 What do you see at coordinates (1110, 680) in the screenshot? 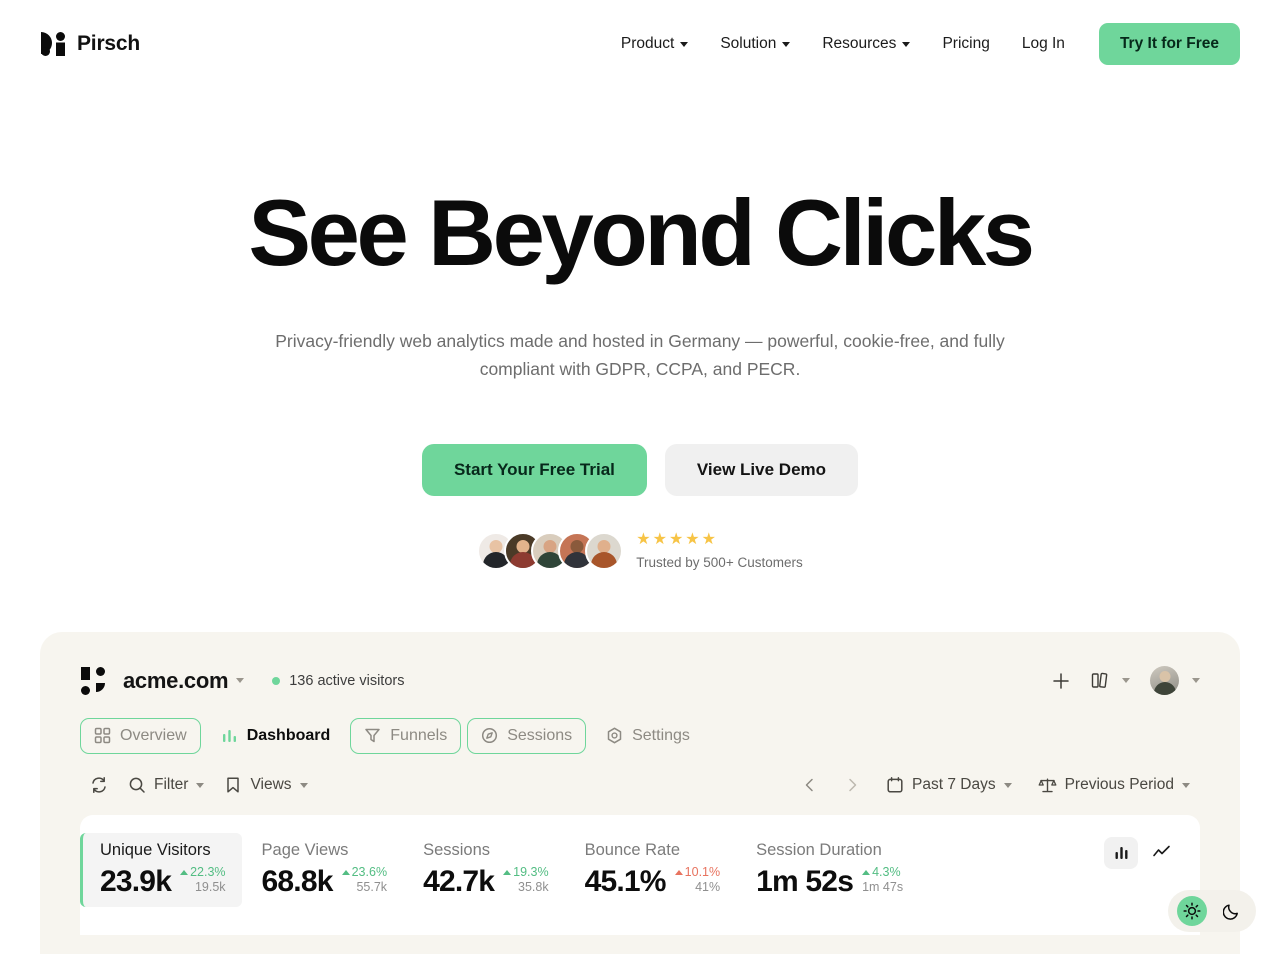
I see `layout-button` at bounding box center [1110, 680].